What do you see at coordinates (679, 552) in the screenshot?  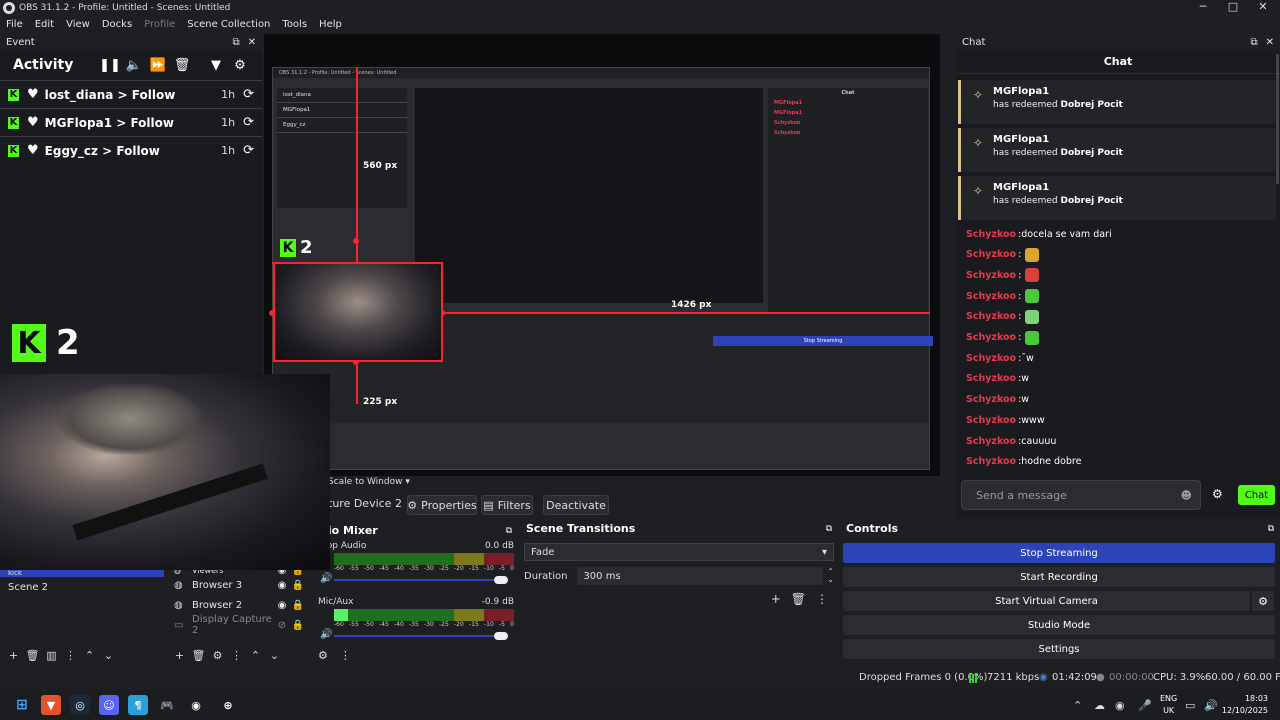 I see `transition-select: Fade ▾` at bounding box center [679, 552].